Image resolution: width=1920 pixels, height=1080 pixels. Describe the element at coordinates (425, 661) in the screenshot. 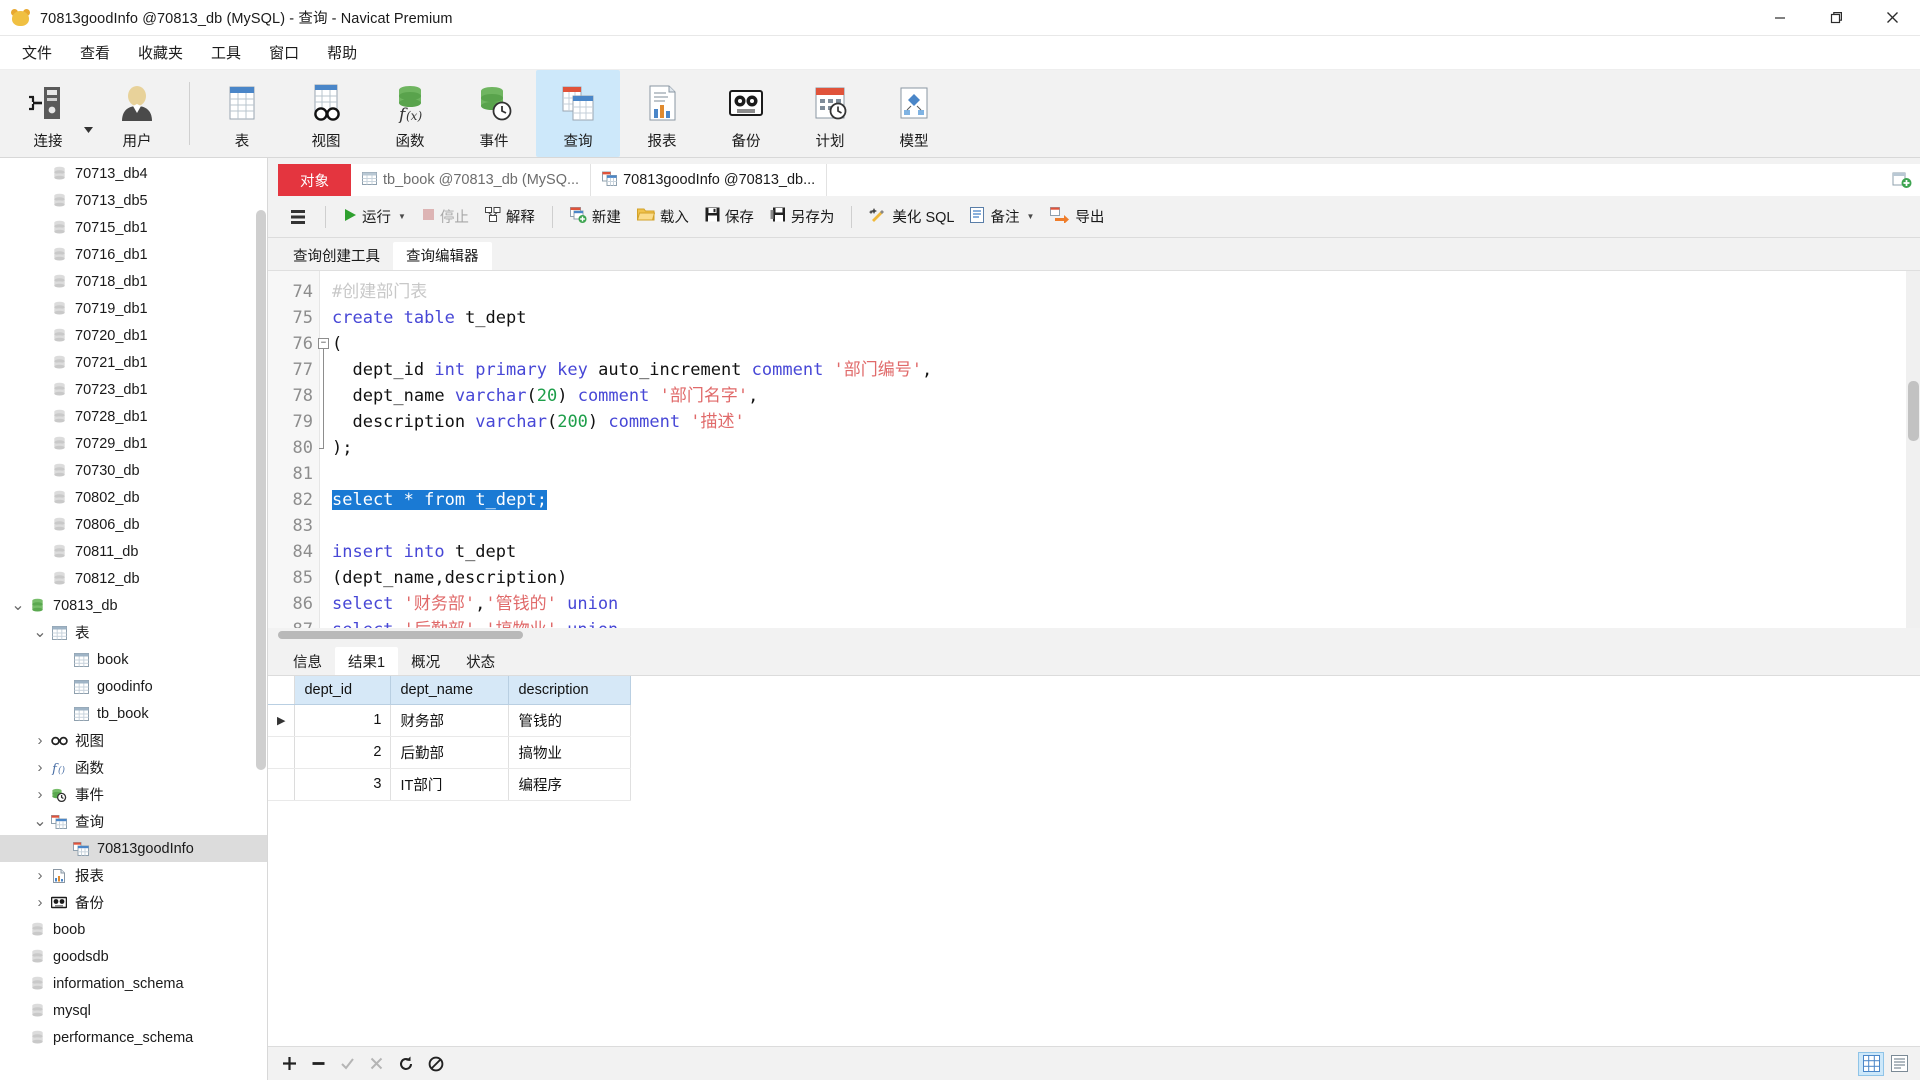

I see `tab-profile: 概况` at that location.